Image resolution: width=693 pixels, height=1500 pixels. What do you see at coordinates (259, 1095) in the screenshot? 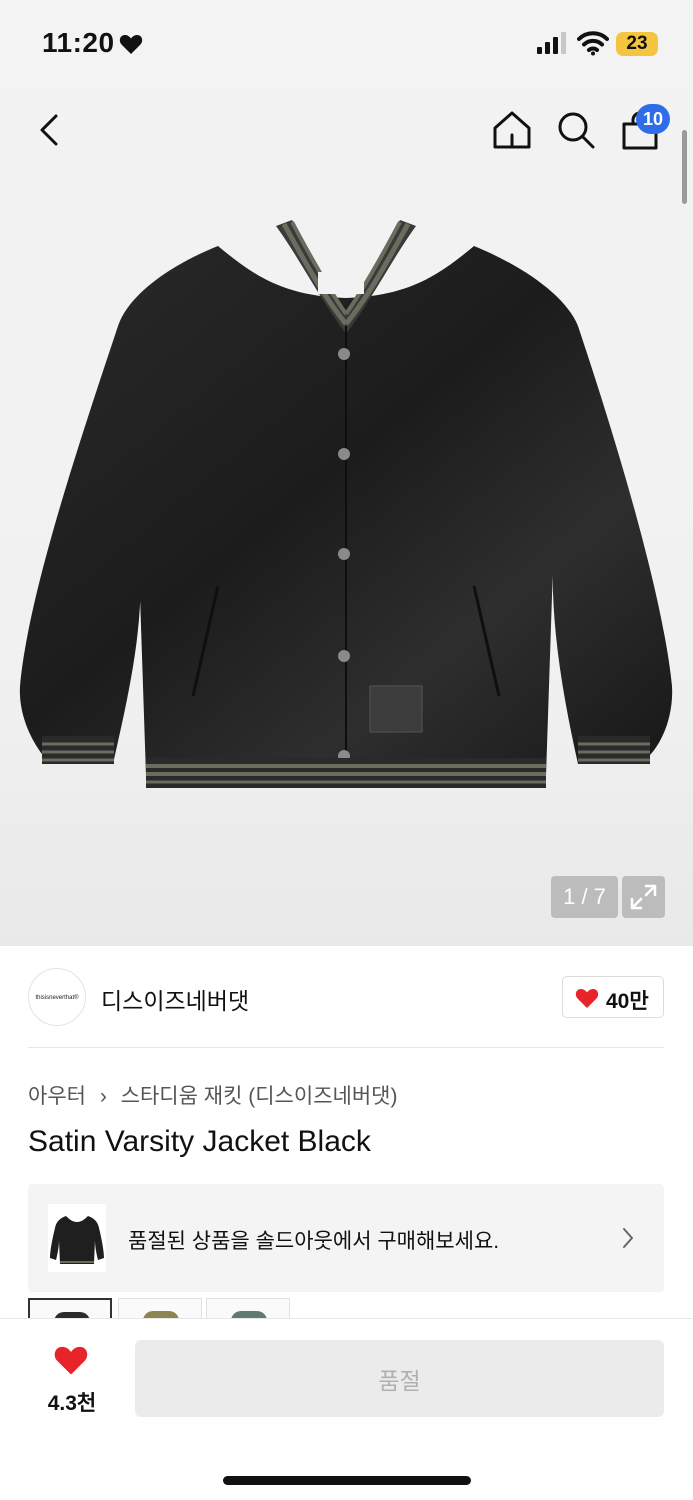
I see `breadcrumb-item-stadium-jacket: 스타디움 재킷 (디스이즈네버댓)` at bounding box center [259, 1095].